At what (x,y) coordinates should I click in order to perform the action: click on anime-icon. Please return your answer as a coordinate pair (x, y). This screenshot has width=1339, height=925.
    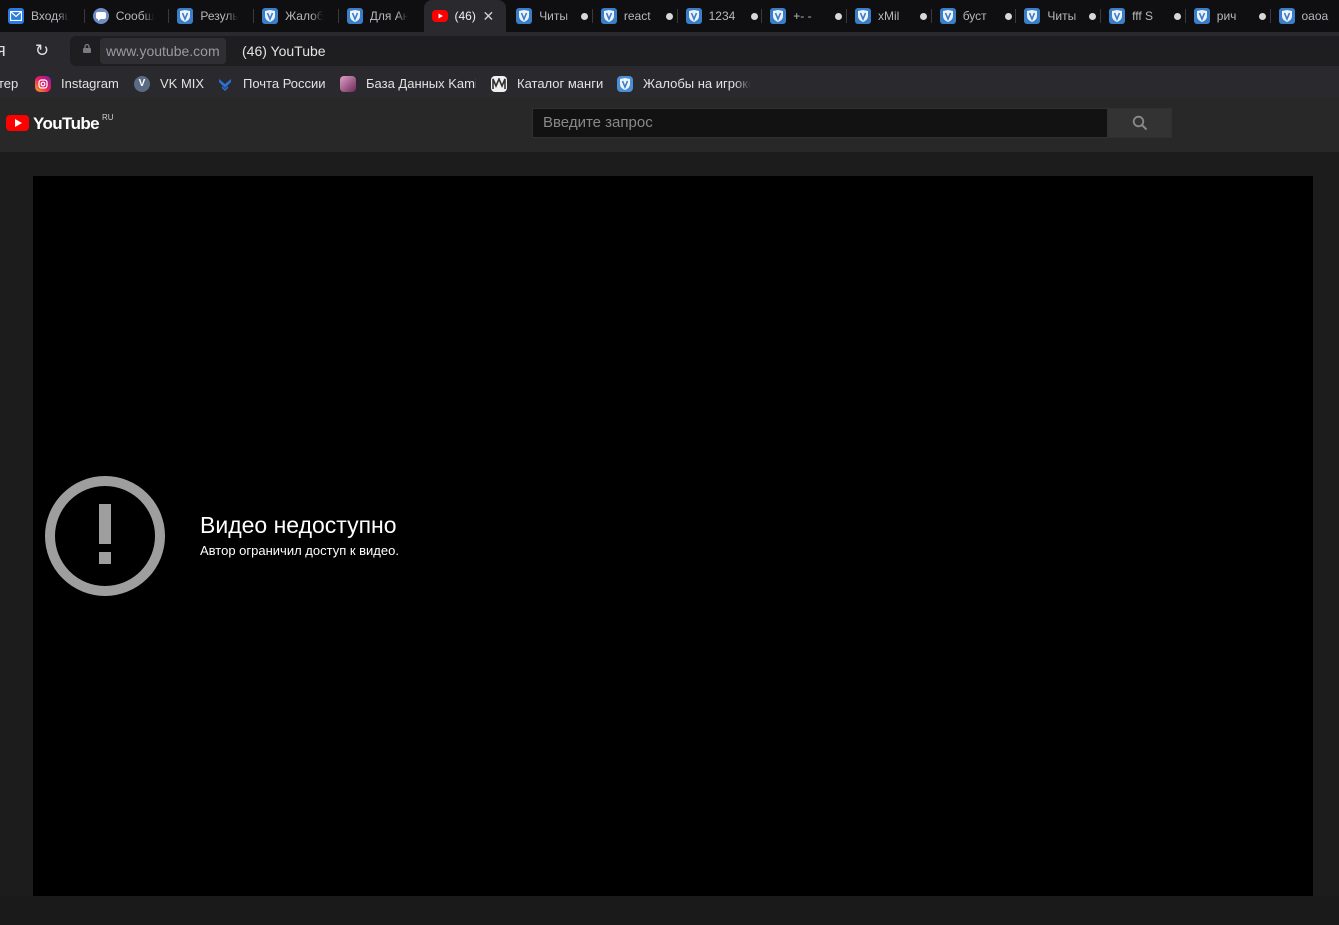
    Looking at the image, I should click on (348, 83).